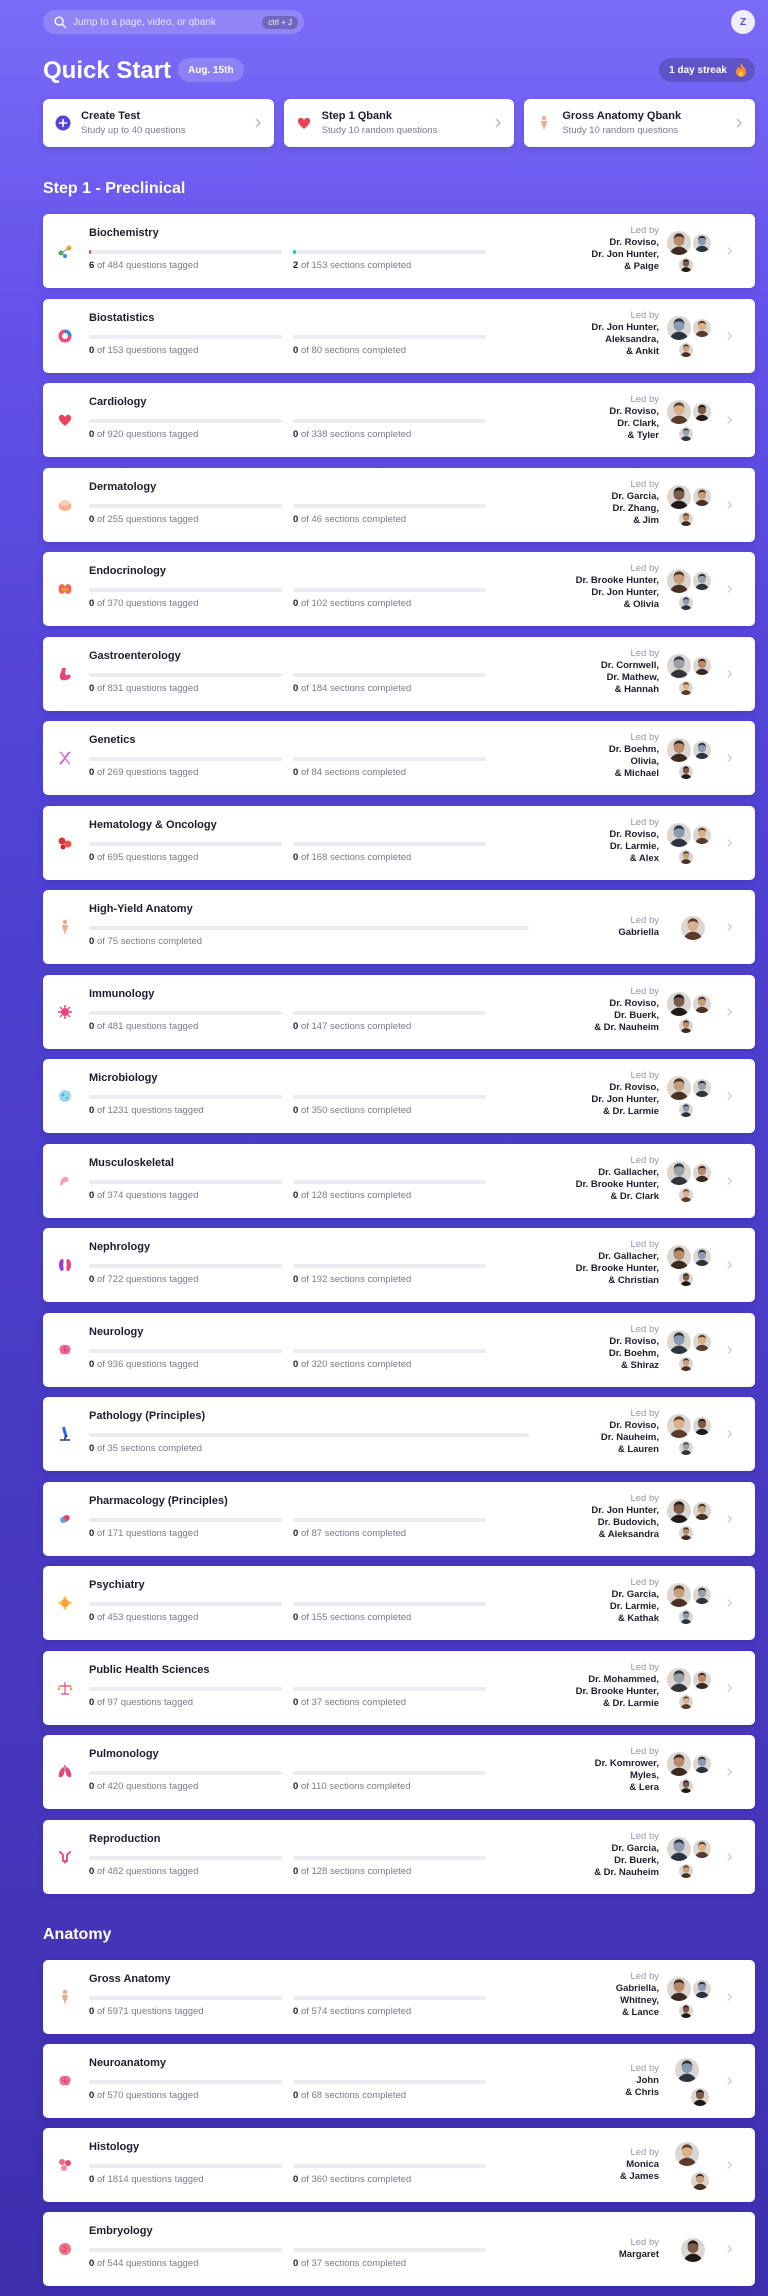 This screenshot has height=2296, width=768. What do you see at coordinates (133, 130) in the screenshot?
I see `quick-subtitle: Study up to 40 questions` at bounding box center [133, 130].